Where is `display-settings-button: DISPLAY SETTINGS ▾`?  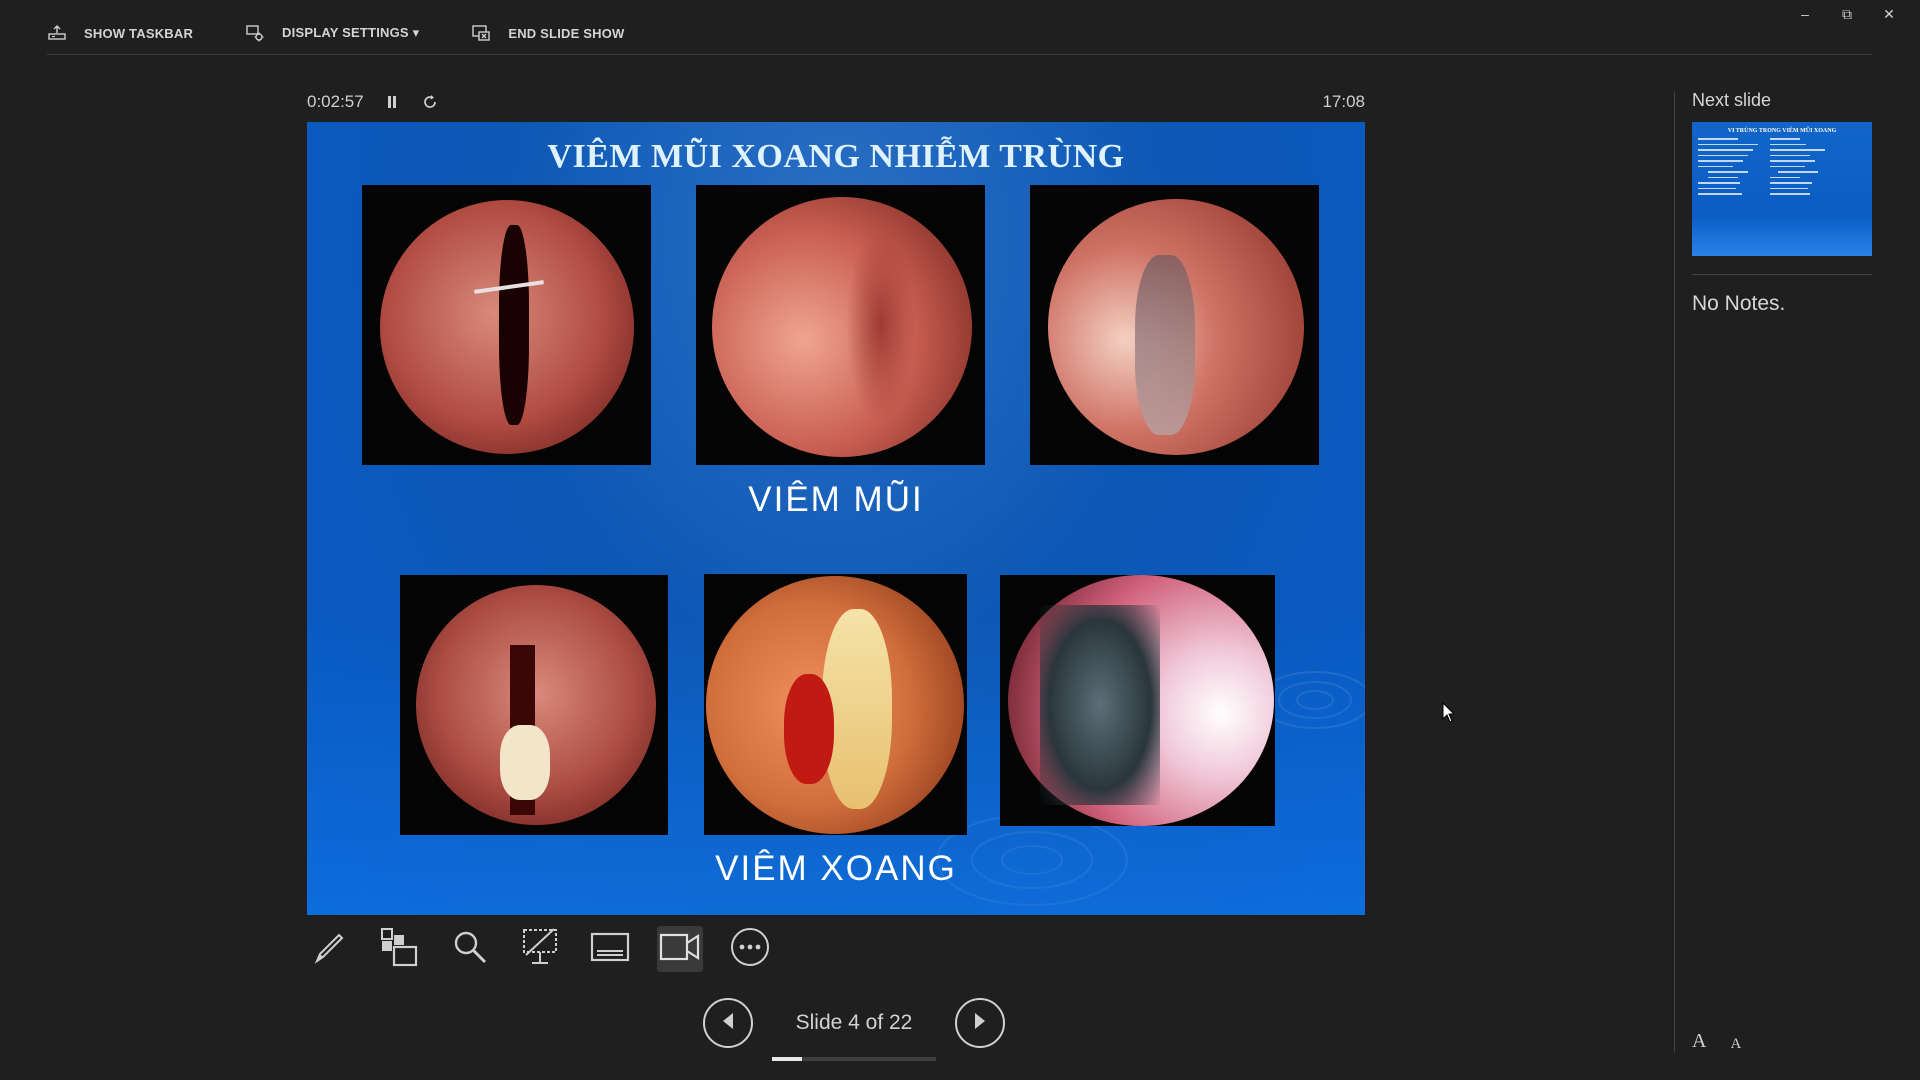 display-settings-button: DISPLAY SETTINGS ▾ is located at coordinates (332, 33).